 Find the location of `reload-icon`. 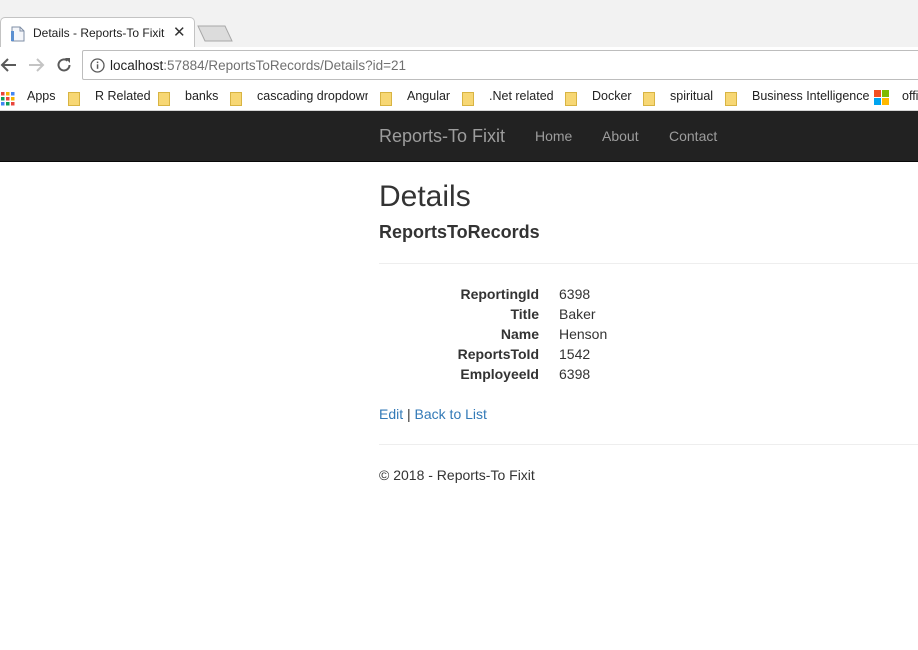

reload-icon is located at coordinates (64, 65).